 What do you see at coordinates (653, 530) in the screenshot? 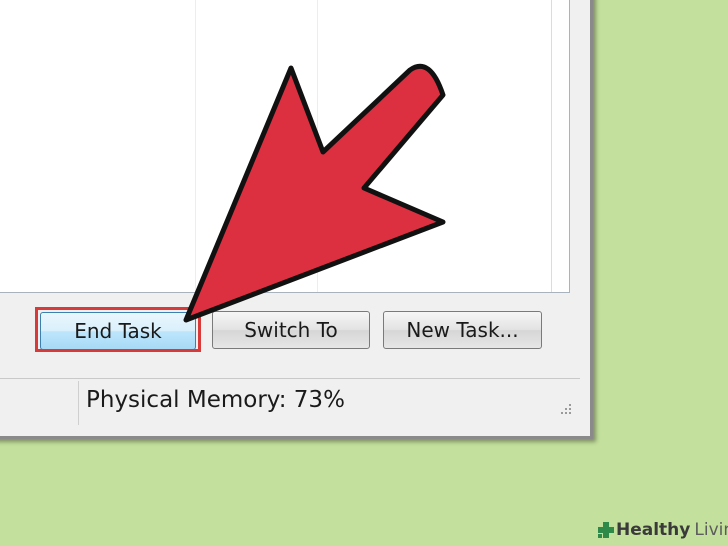
I see `watermark-healthy: Healthy` at bounding box center [653, 530].